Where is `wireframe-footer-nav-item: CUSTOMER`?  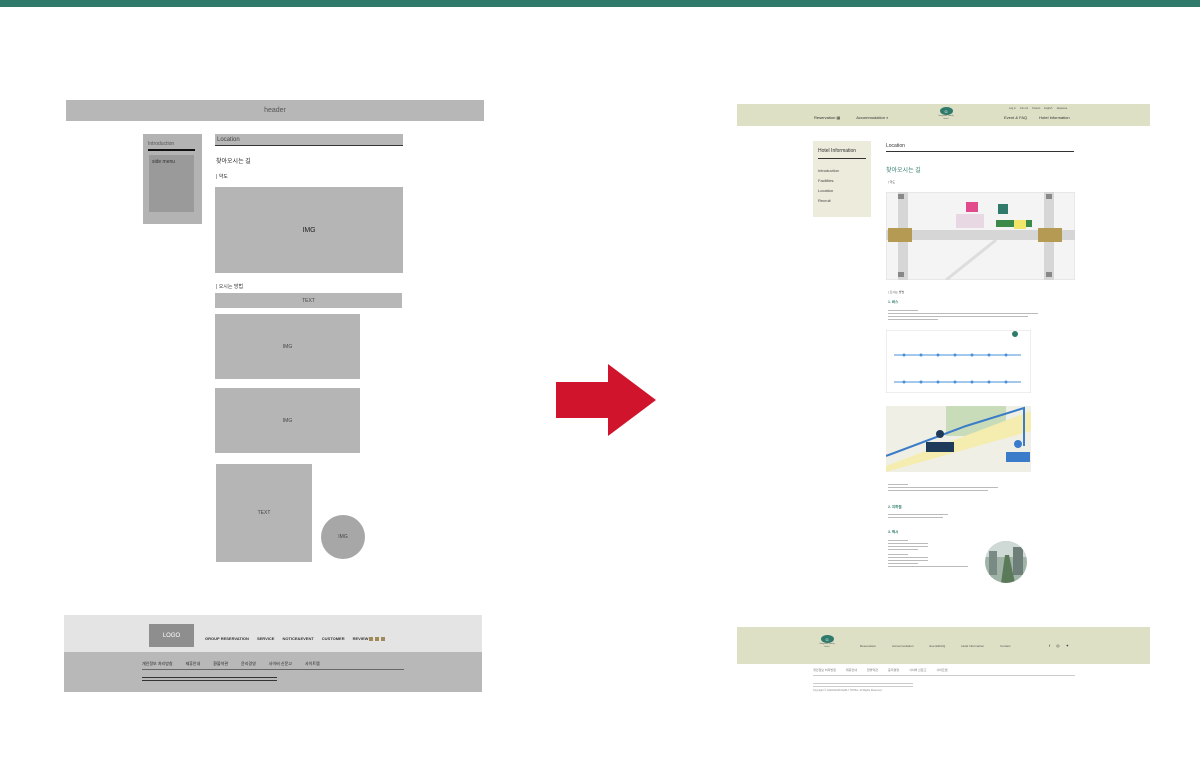 wireframe-footer-nav-item: CUSTOMER is located at coordinates (333, 638).